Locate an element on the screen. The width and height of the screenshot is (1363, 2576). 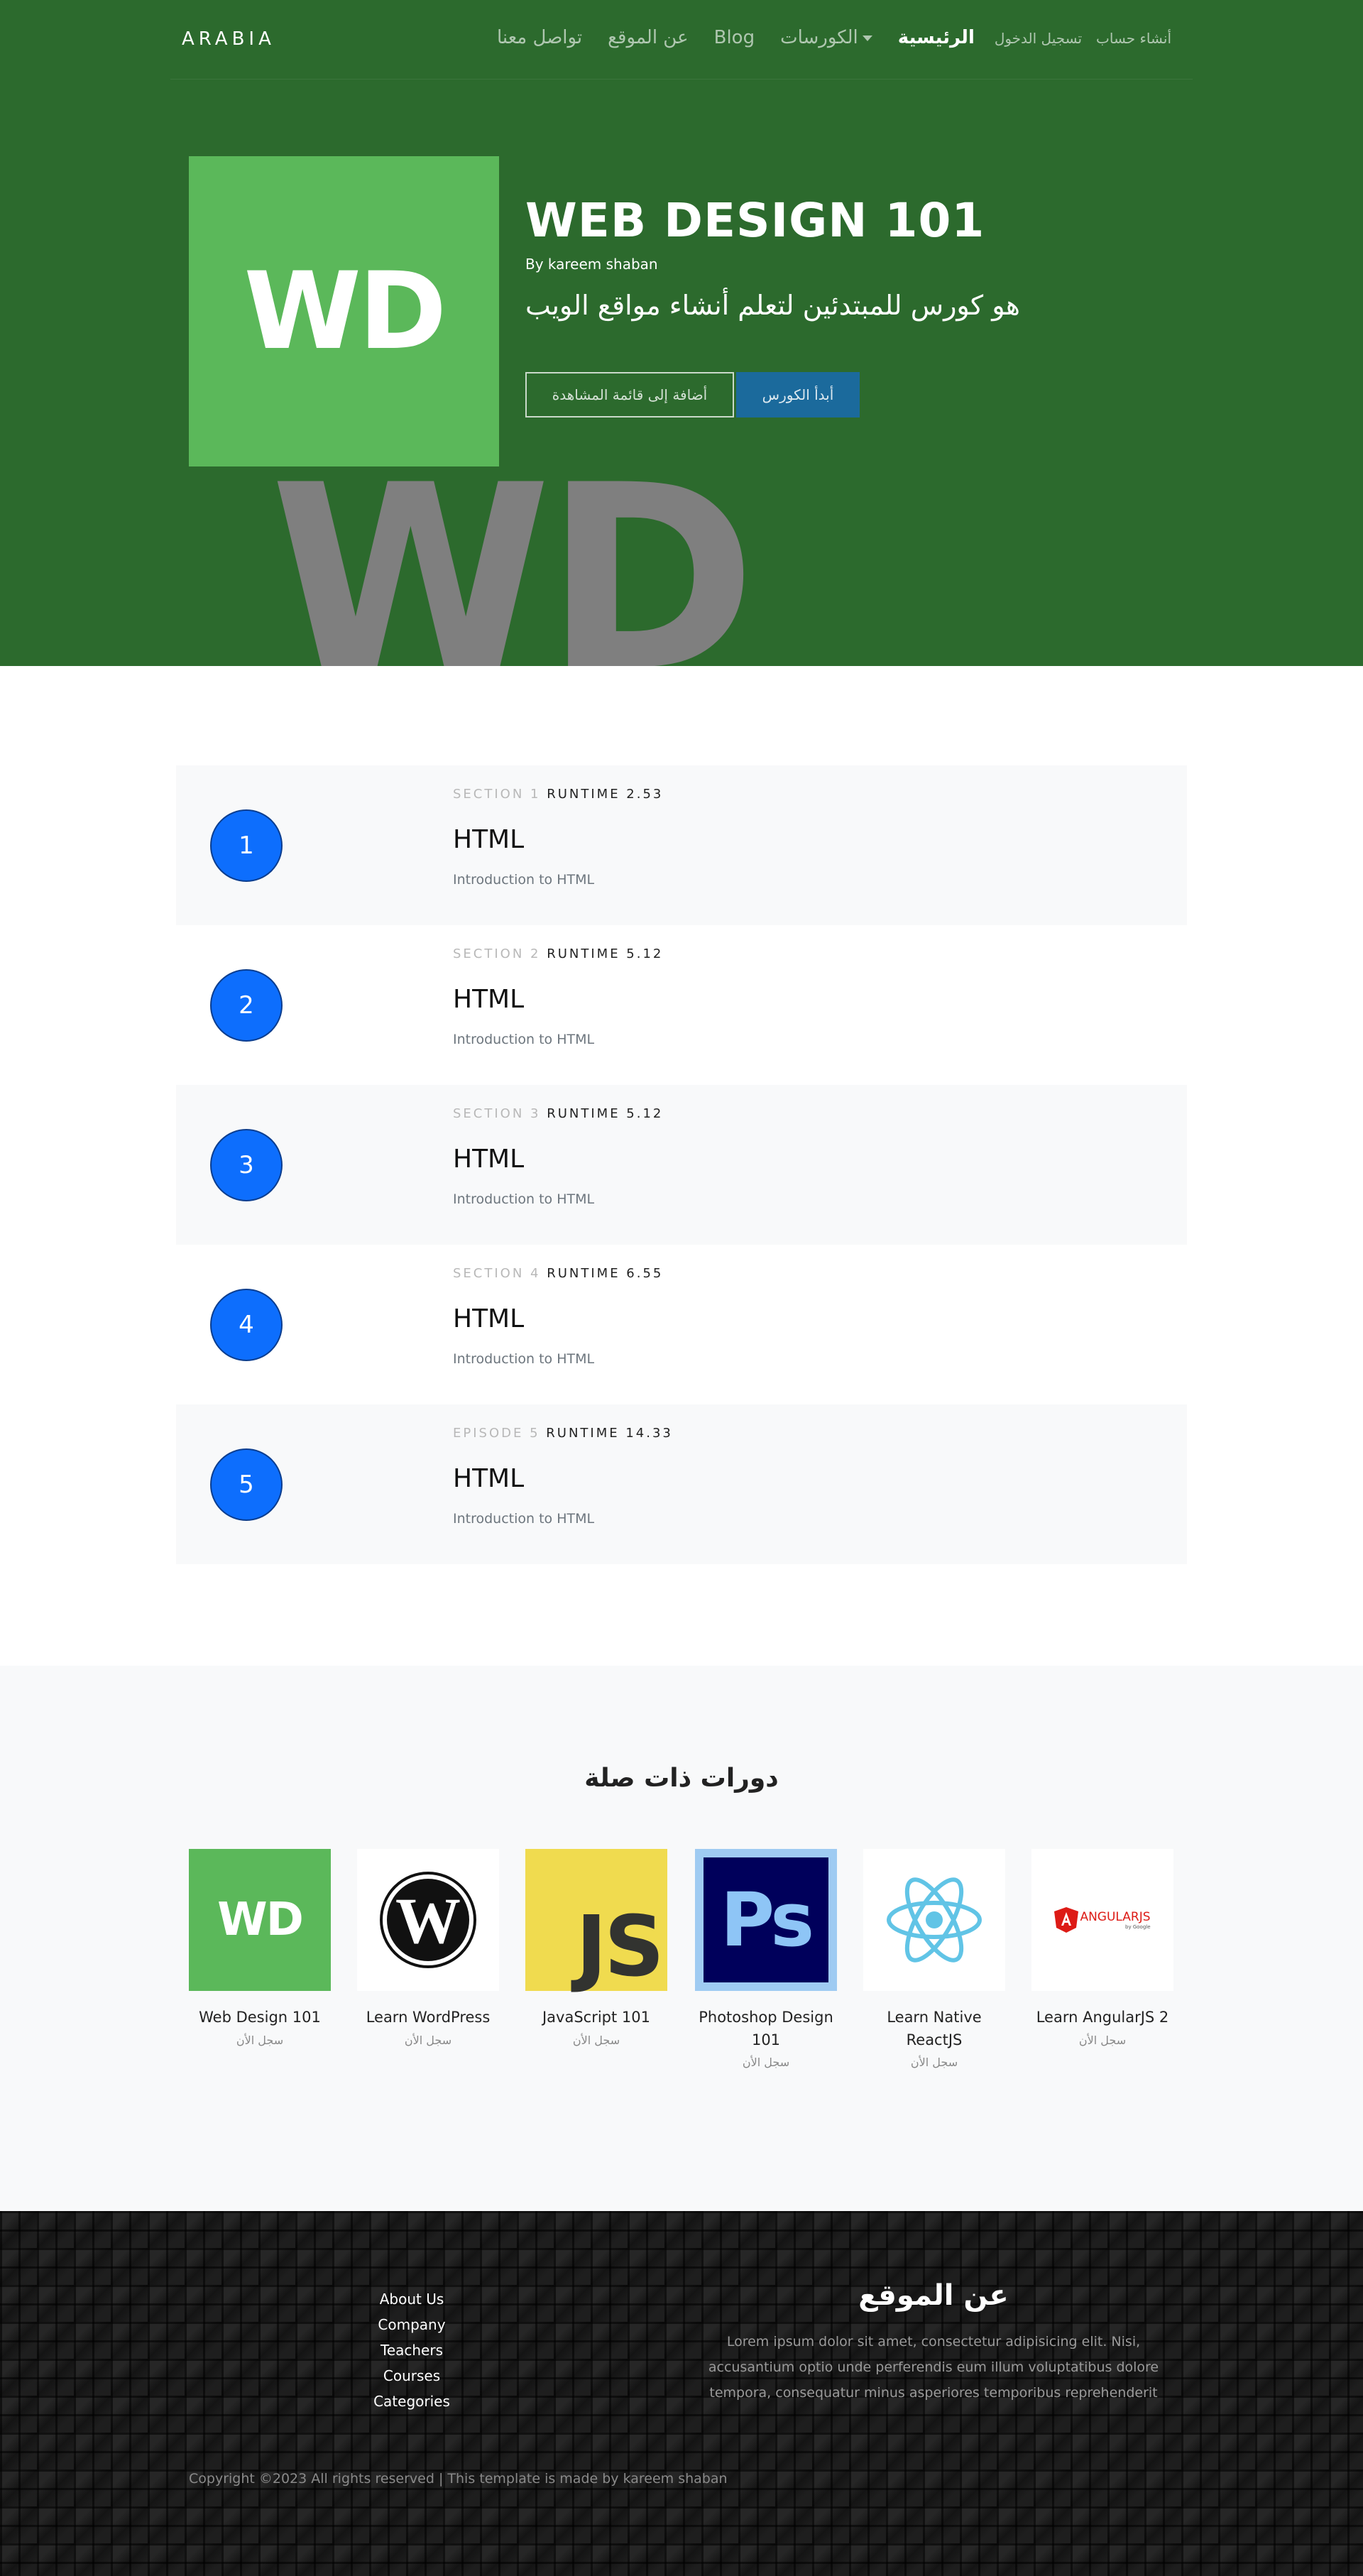
angular-logo-icon: ANGULARJS by Google is located at coordinates (1102, 1920).